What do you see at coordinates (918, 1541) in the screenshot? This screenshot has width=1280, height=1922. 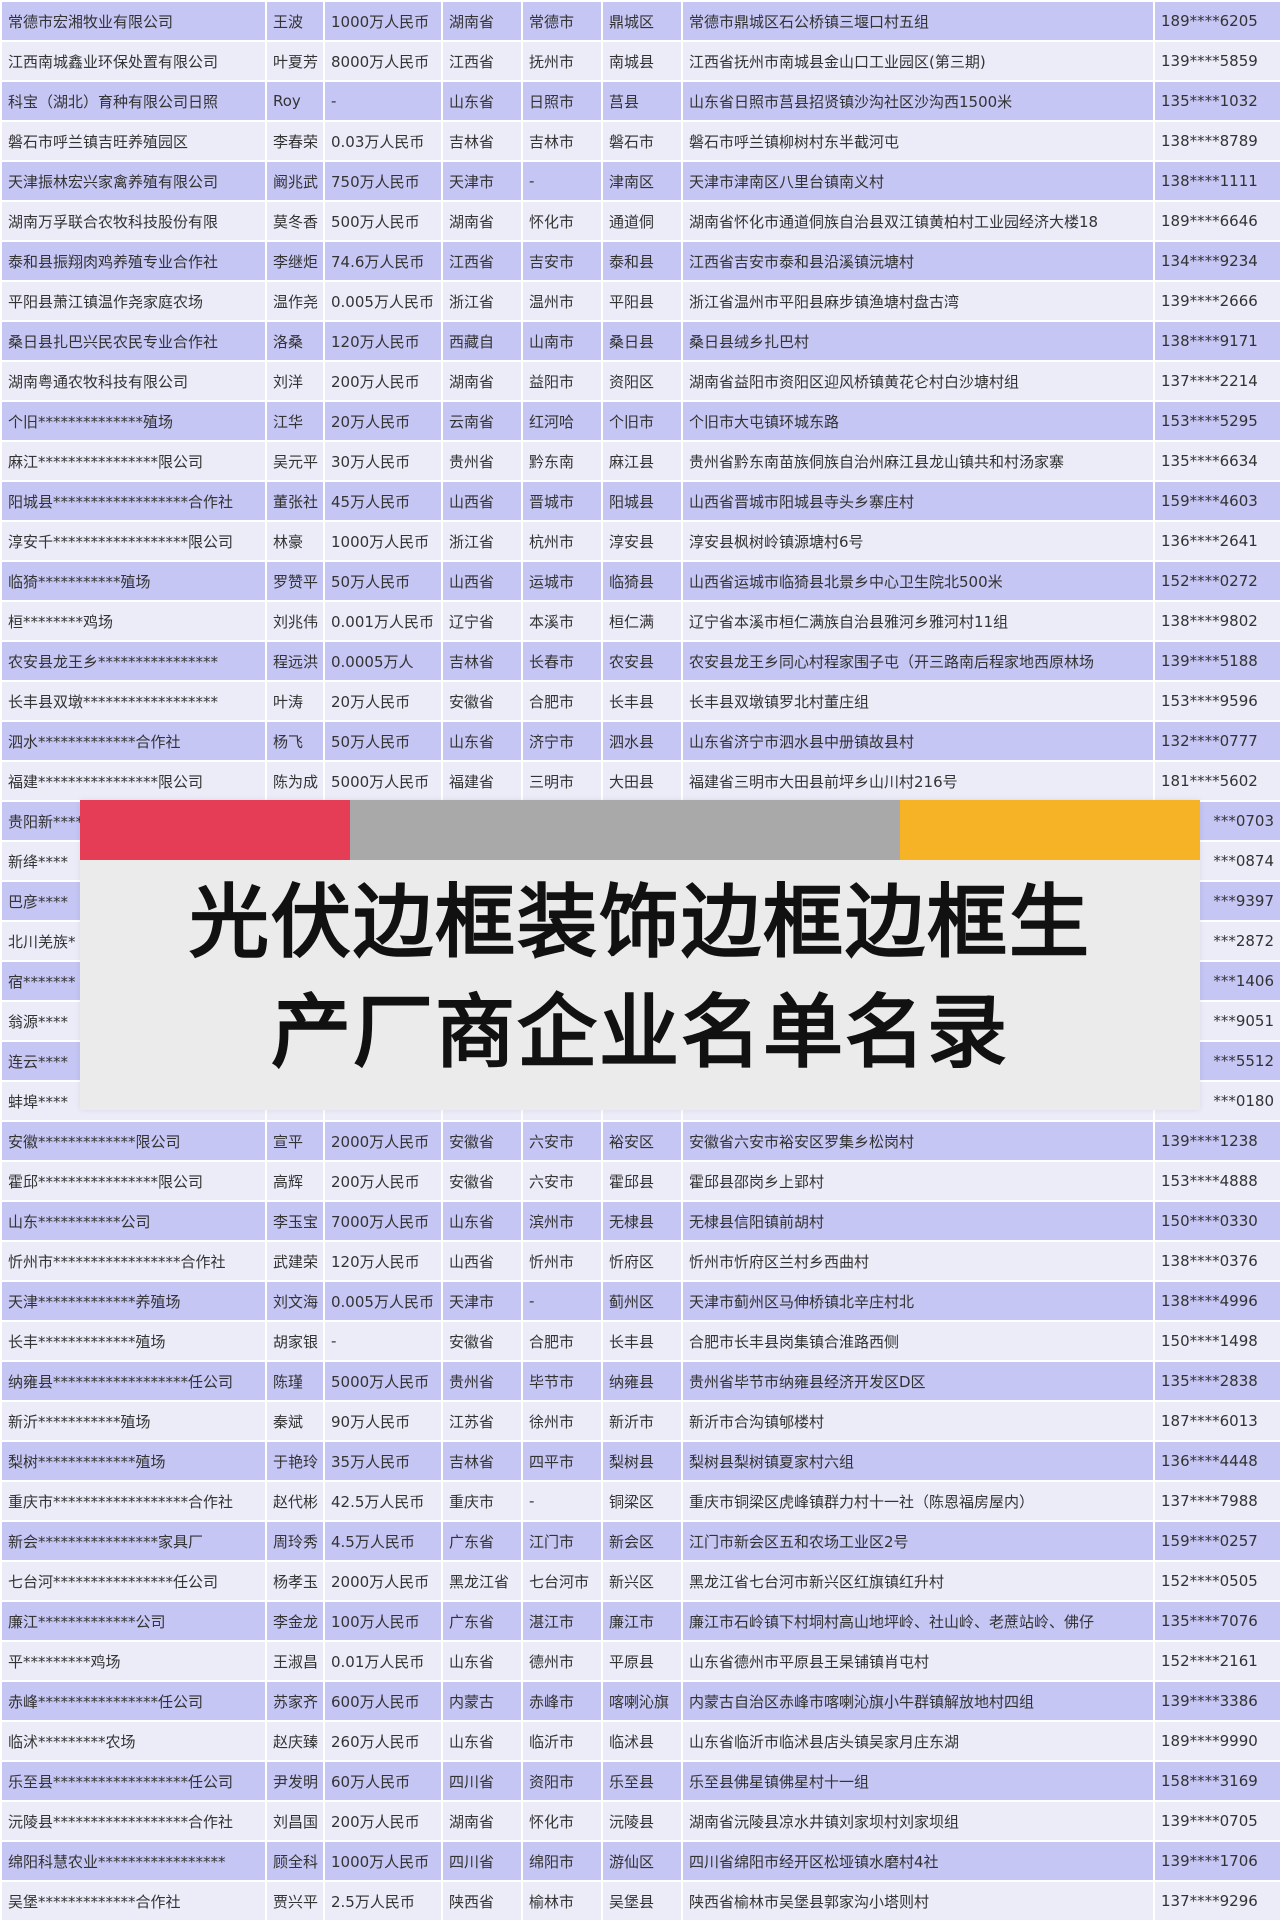 I see `address-cell: 江门市新会区五和农场工业区2号` at bounding box center [918, 1541].